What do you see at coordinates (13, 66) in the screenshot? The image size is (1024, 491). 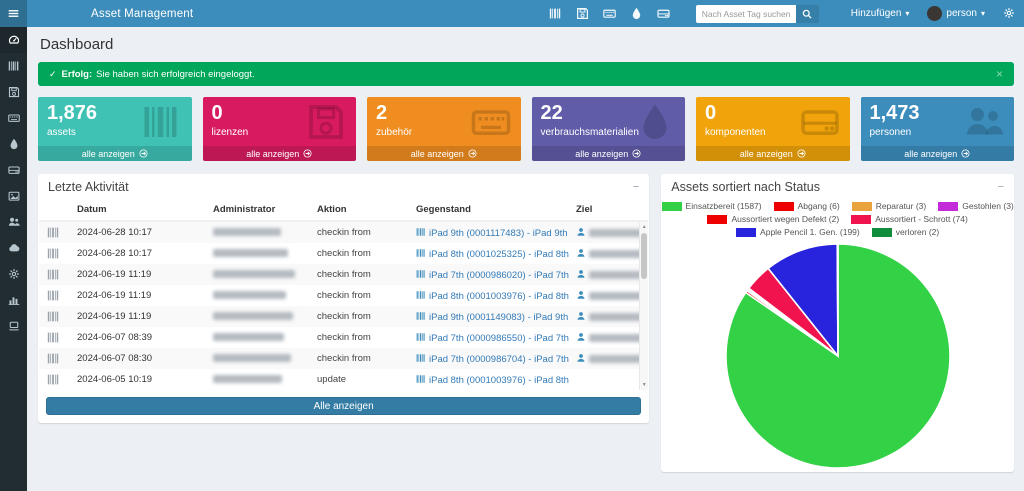 I see `sidebar-item-assets` at bounding box center [13, 66].